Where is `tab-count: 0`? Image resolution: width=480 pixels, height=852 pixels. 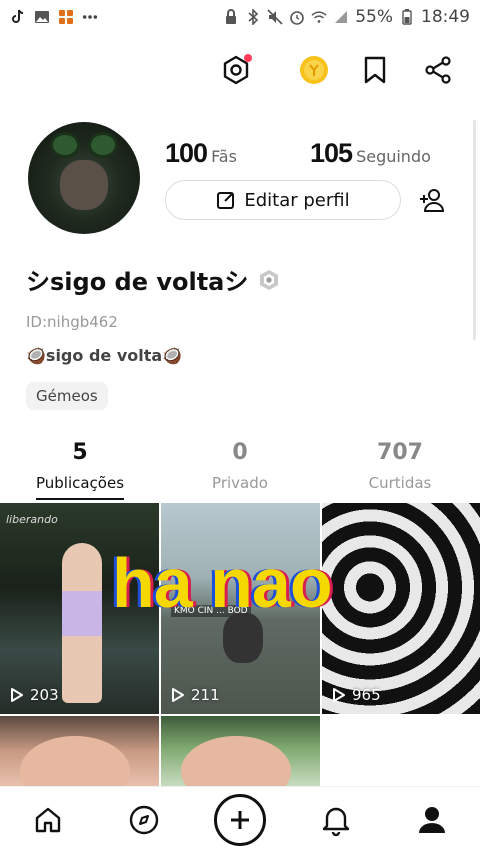 tab-count: 0 is located at coordinates (240, 452).